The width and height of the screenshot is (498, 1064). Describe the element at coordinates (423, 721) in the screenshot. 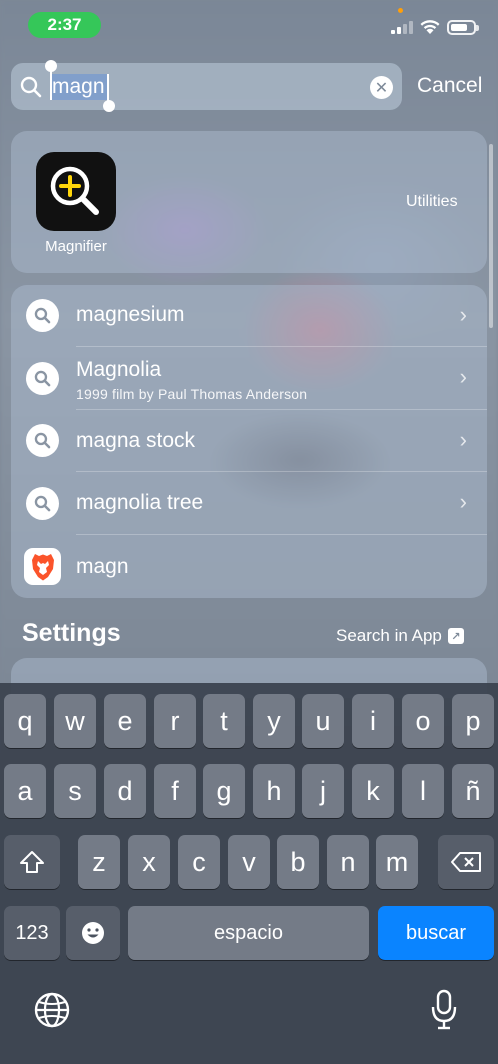

I see `key-o: o` at that location.